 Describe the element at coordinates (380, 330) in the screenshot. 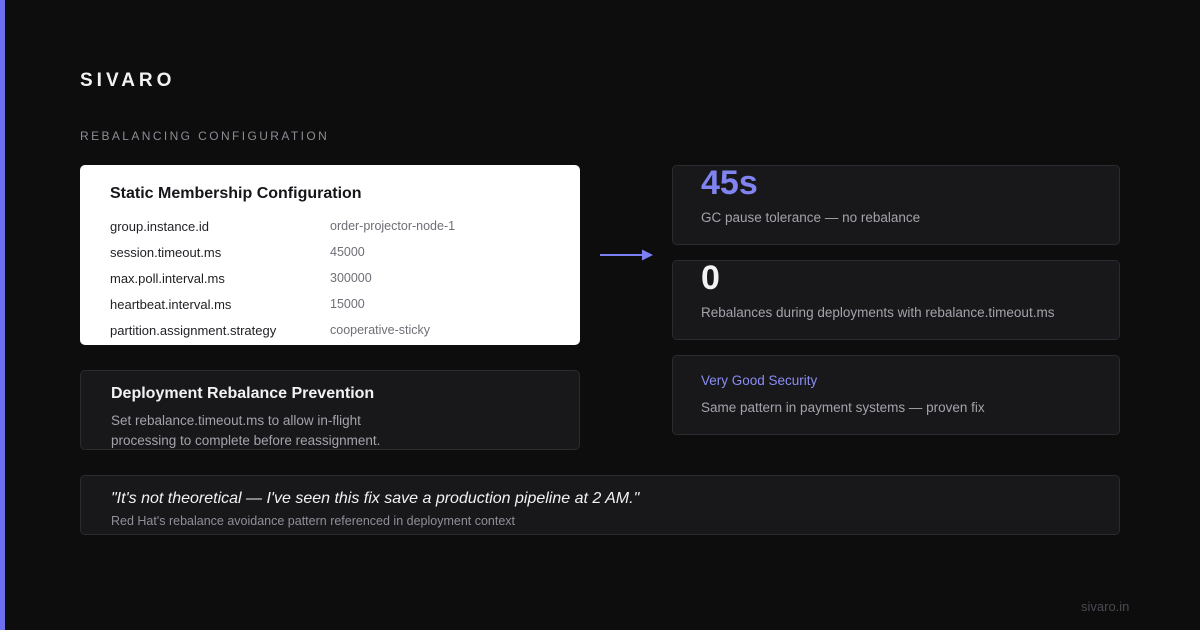

I see `config-value: cooperative-sticky` at that location.